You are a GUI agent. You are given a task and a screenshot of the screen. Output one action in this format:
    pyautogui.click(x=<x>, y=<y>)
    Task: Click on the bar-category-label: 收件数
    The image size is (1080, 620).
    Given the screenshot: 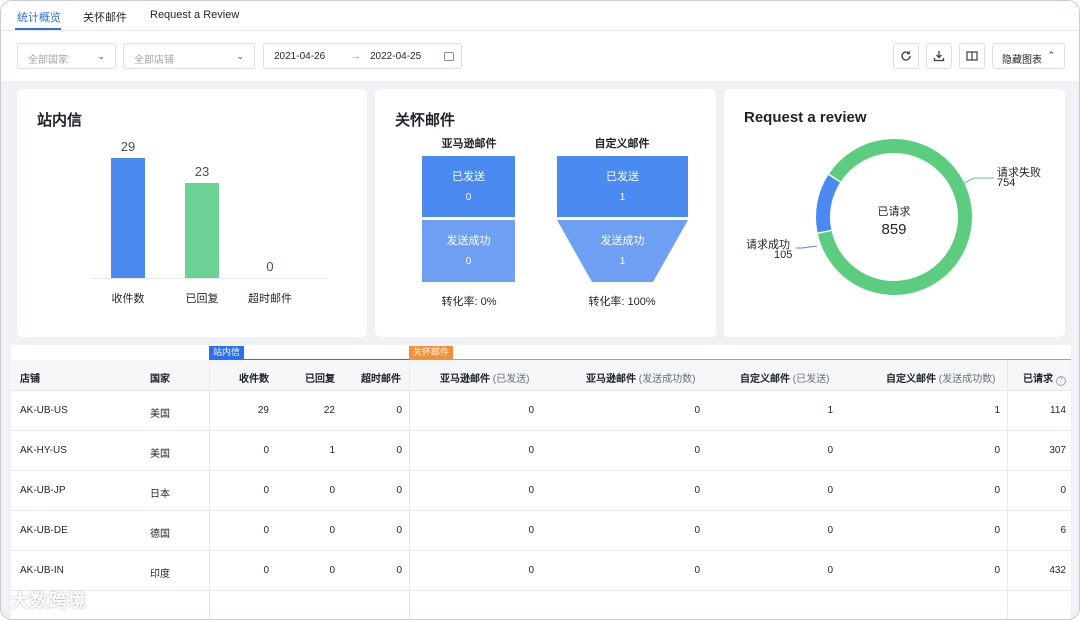 What is the action you would take?
    pyautogui.click(x=128, y=299)
    